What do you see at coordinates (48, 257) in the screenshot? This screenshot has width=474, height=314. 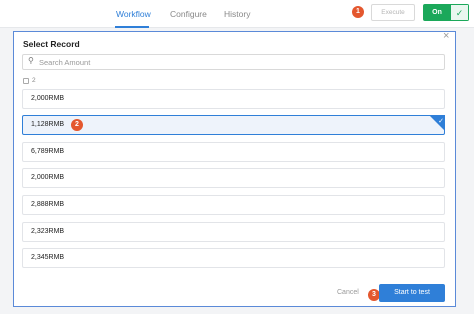 I see `record-amount: 2,345RMB` at bounding box center [48, 257].